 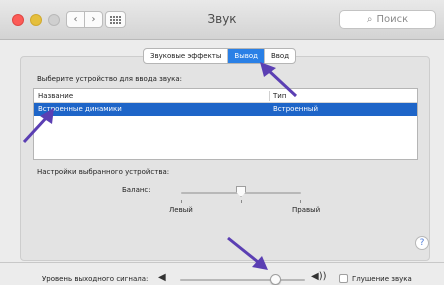 What do you see at coordinates (222, 20) in the screenshot?
I see `title-bar: ‹ › Звук ⌕ Поиск` at bounding box center [222, 20].